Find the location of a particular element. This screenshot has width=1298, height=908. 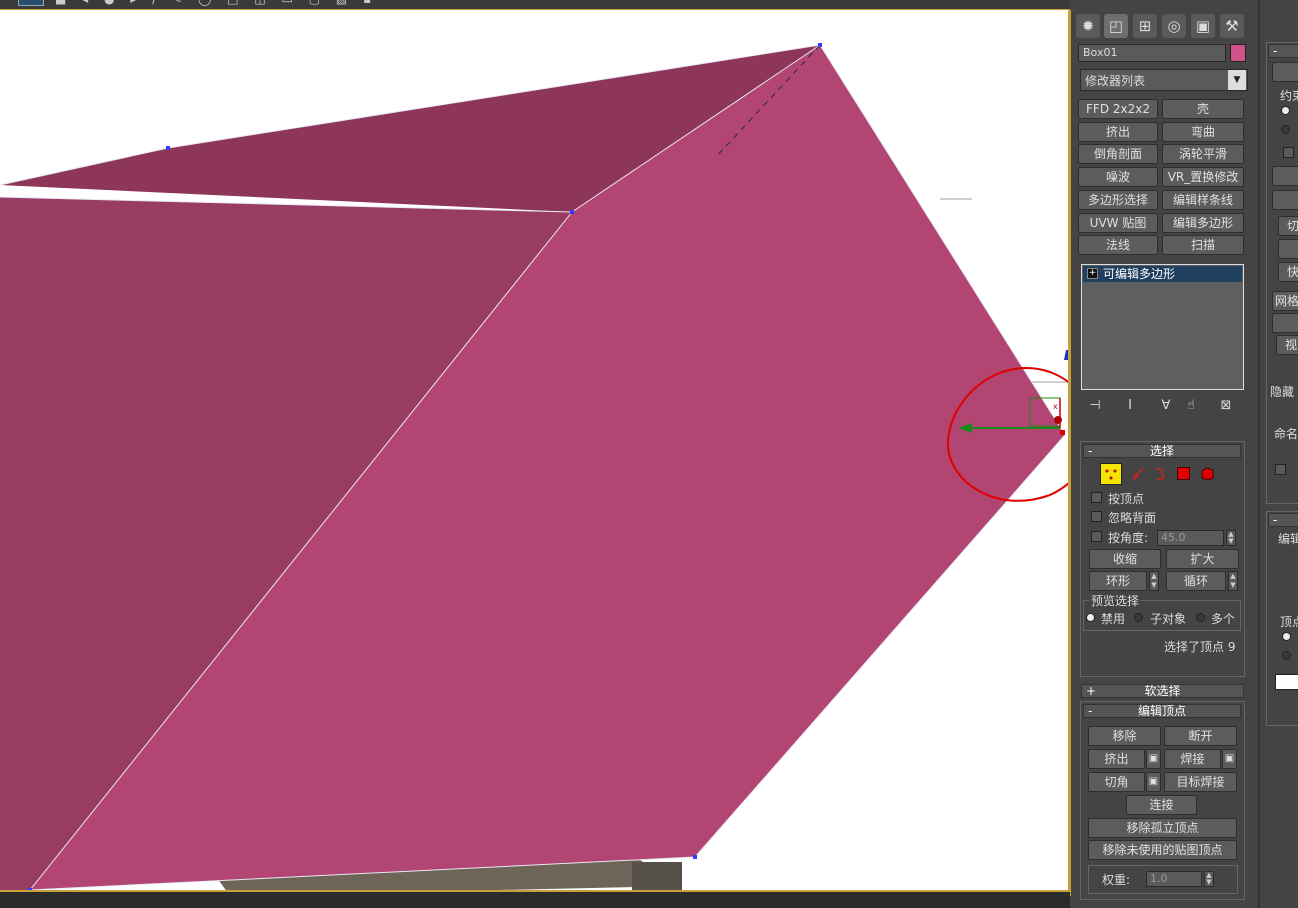

loop-spinner-arrows: ▲ ▼ is located at coordinates (1233, 581).